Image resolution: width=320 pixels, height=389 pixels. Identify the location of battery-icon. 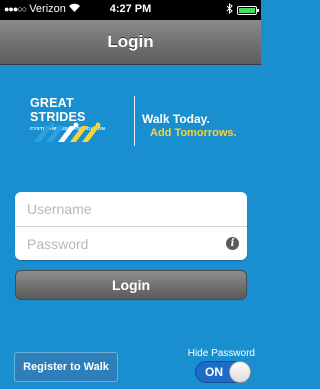
(248, 10).